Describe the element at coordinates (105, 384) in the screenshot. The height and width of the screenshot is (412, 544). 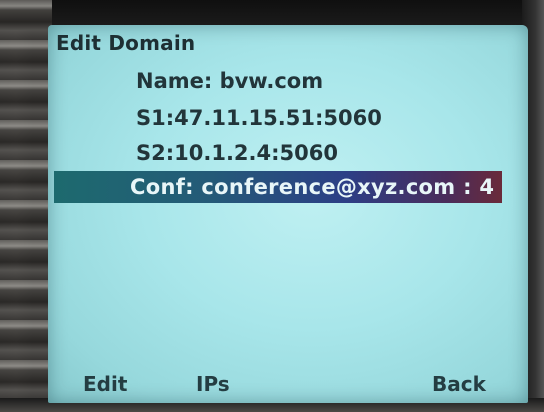
I see `softkey-edit: Edit` at that location.